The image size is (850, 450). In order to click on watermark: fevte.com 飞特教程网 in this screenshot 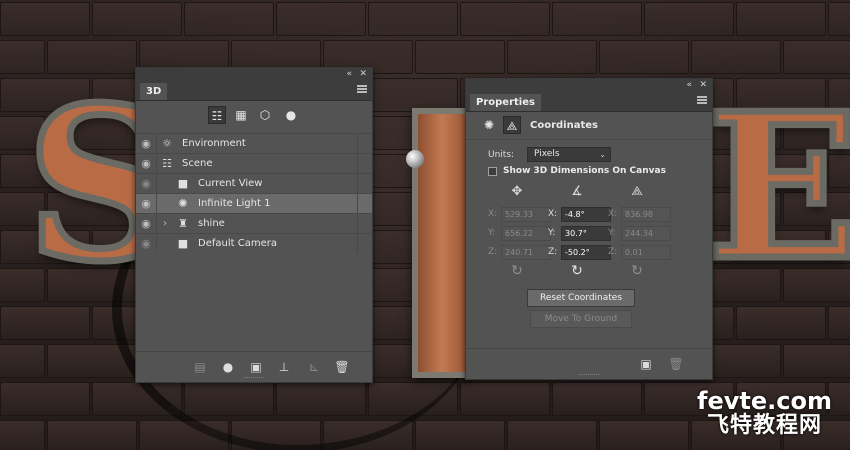, I will do `click(764, 413)`.